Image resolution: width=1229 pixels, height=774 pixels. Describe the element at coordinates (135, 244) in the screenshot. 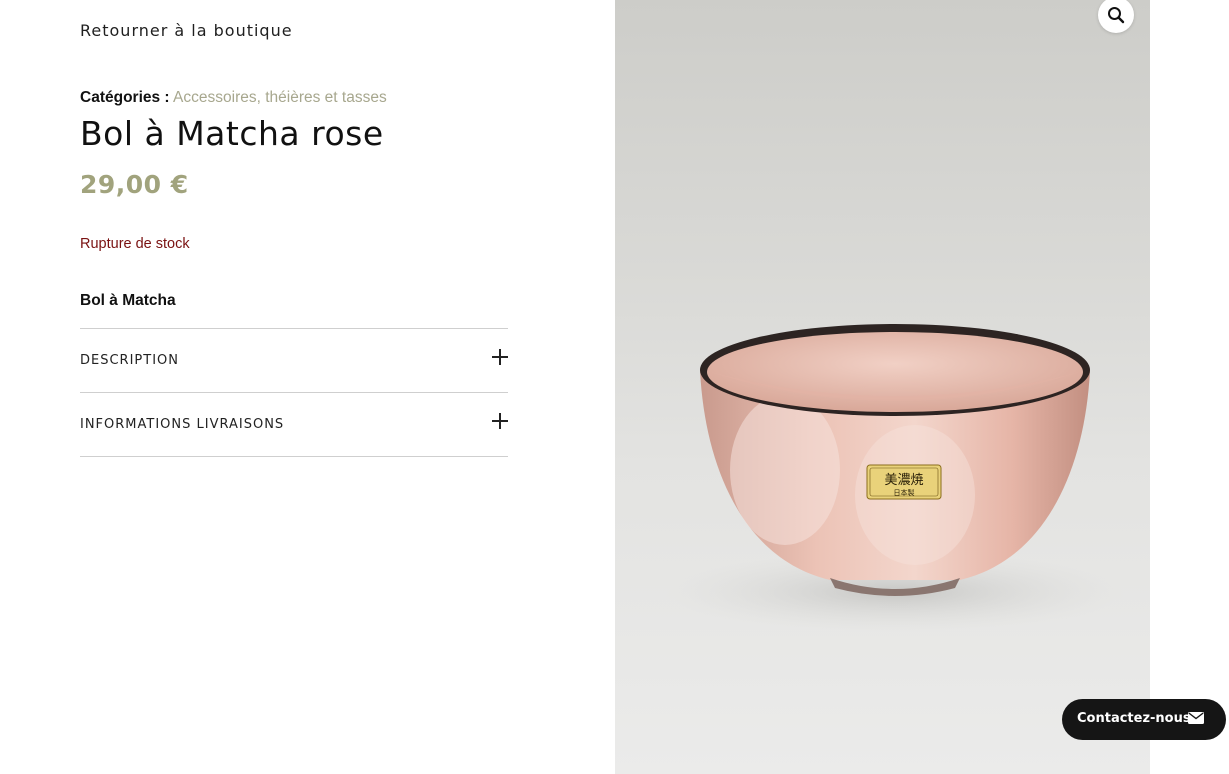

I see `stock-status: Rupture de stock` at that location.